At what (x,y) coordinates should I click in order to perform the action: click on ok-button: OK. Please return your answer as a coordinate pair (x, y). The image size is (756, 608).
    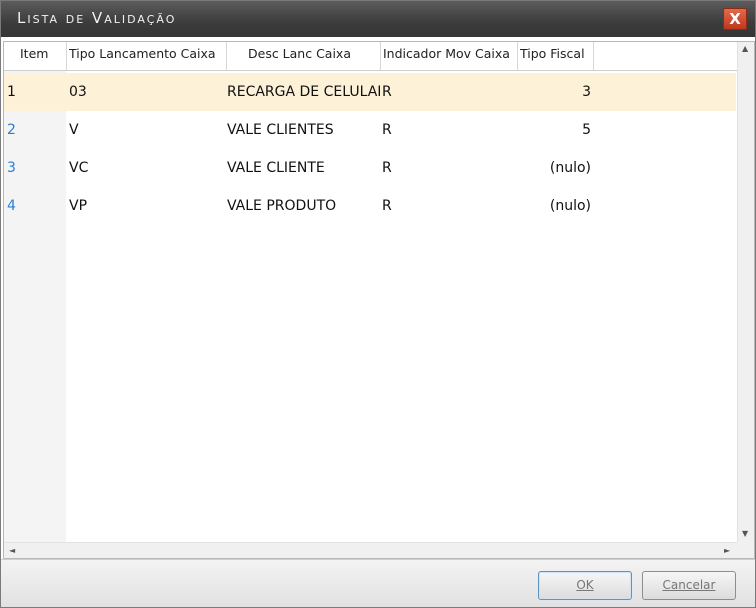
    Looking at the image, I should click on (585, 585).